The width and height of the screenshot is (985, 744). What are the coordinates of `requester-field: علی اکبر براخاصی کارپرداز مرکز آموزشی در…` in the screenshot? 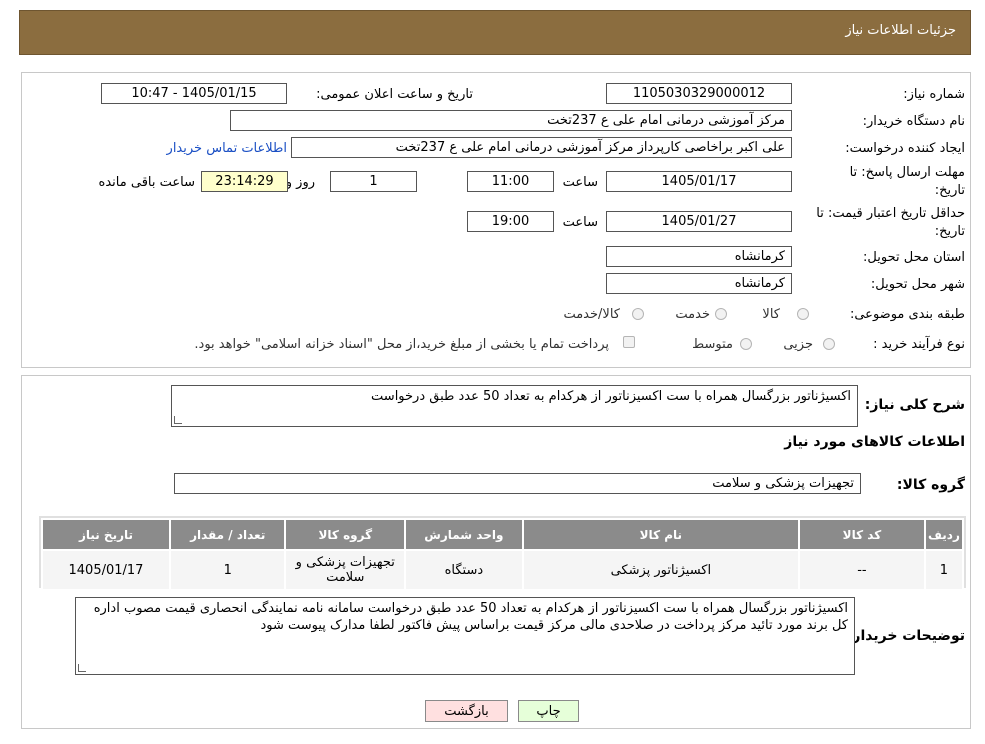 It's located at (541, 147).